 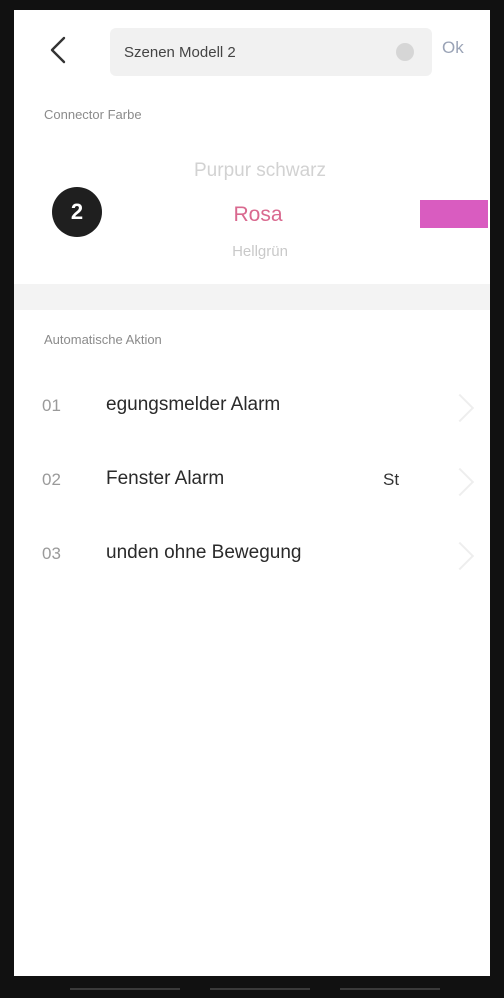 What do you see at coordinates (51, 405) in the screenshot?
I see `action-number: 01` at bounding box center [51, 405].